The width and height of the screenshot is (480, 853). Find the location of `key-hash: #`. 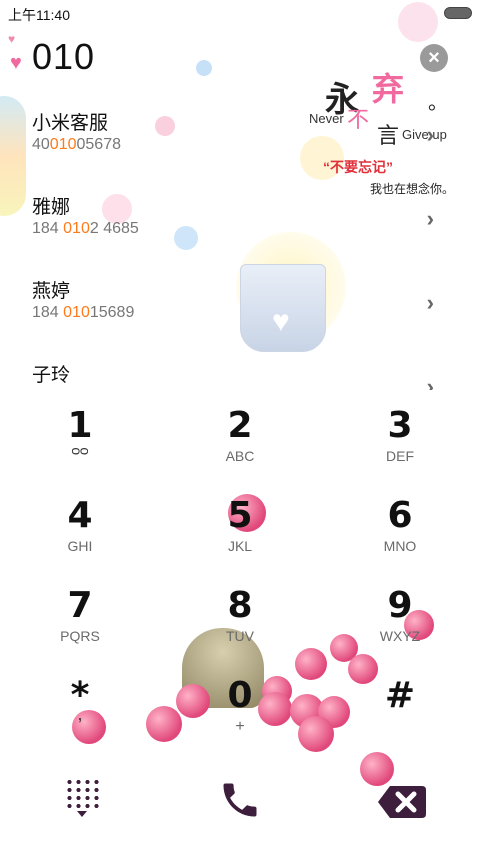

key-hash: # is located at coordinates (400, 719).